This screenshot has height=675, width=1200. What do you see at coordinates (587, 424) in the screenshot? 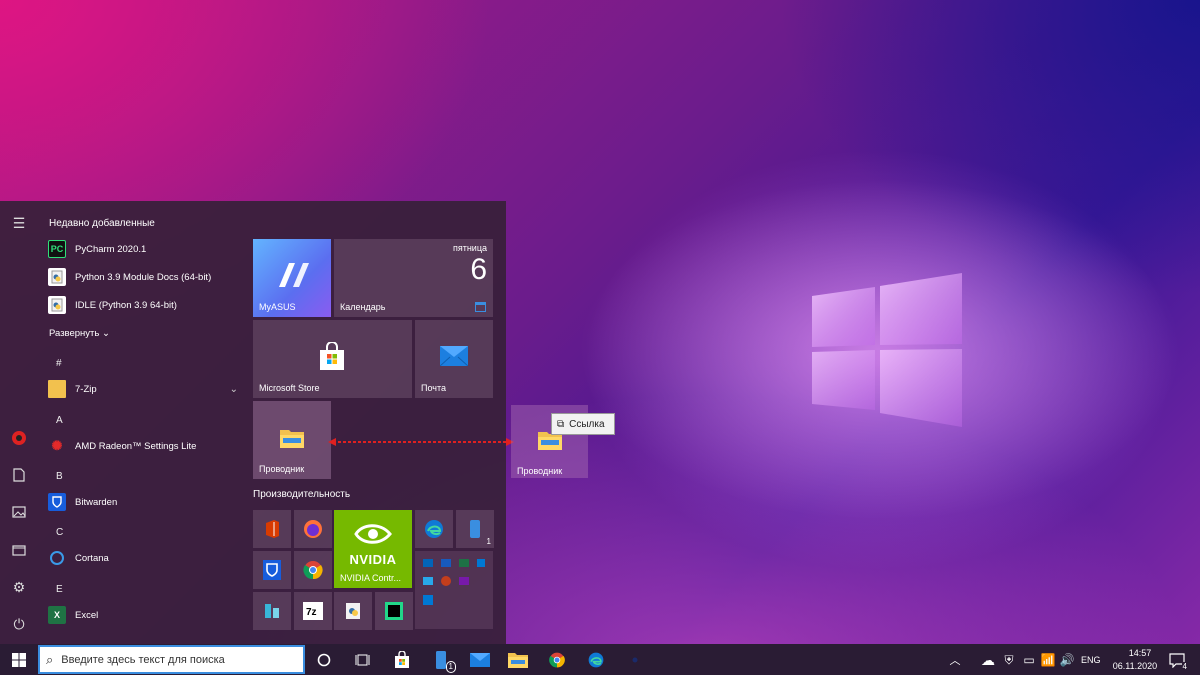
I see `tooltip-text: Ссылка` at bounding box center [587, 424].